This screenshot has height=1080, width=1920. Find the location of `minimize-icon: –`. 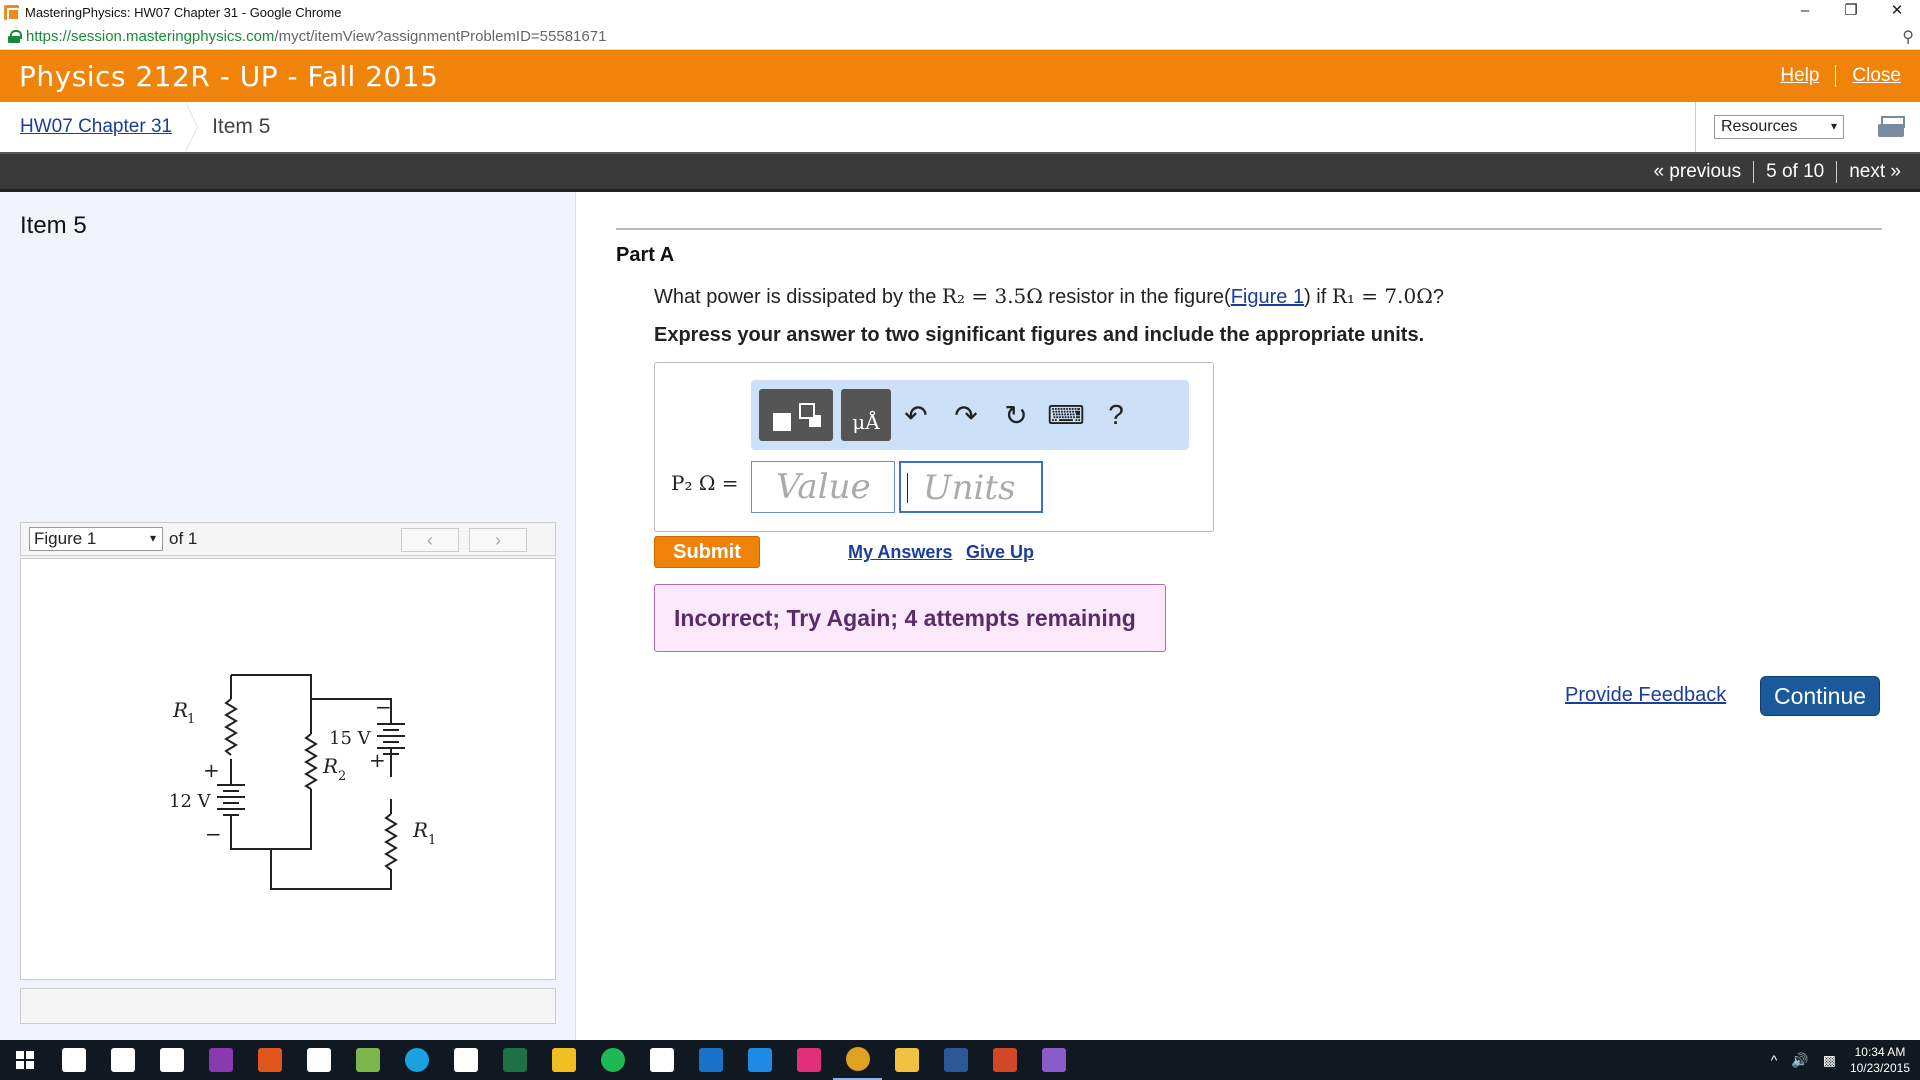

minimize-icon: – is located at coordinates (1805, 12).